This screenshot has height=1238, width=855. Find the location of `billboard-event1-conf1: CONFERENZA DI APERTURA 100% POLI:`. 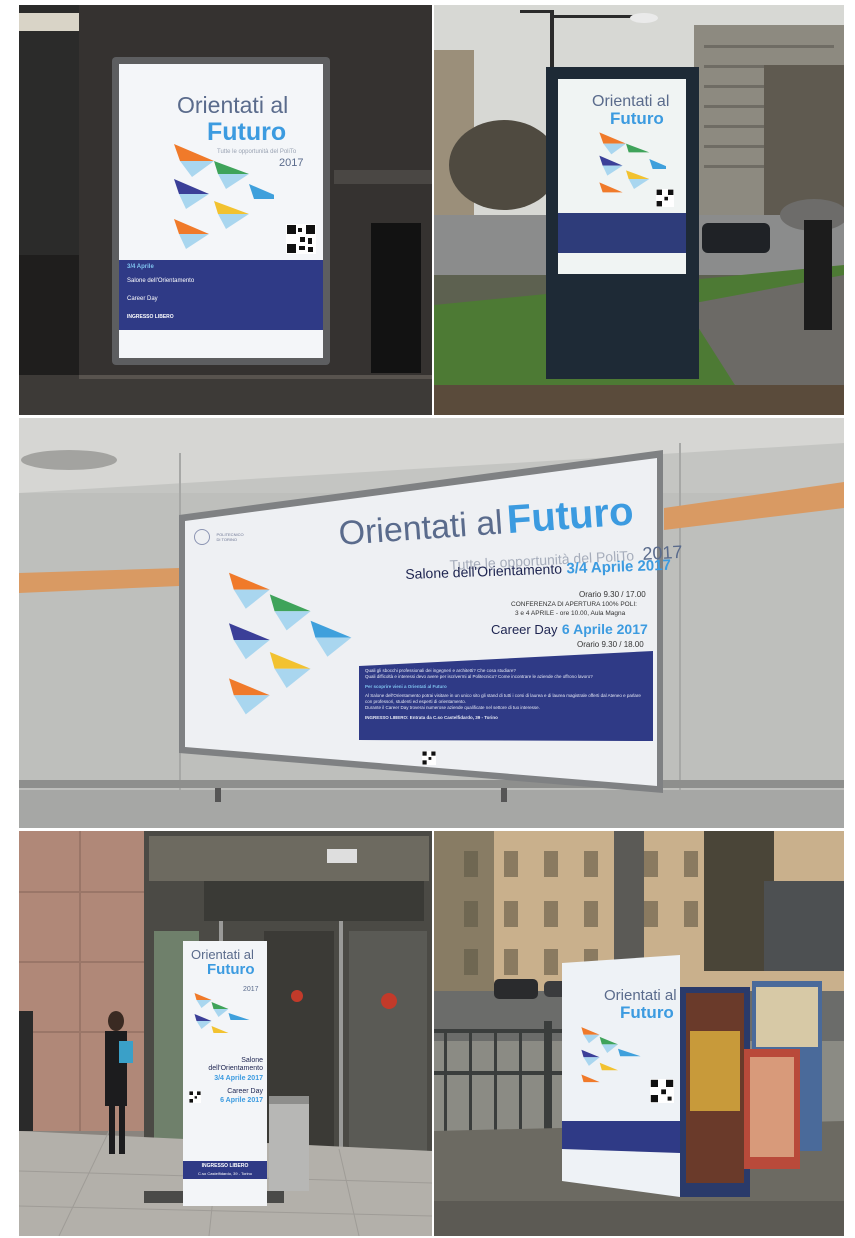

billboard-event1-conf1: CONFERENZA DI APERTURA 100% POLI: is located at coordinates (574, 604).